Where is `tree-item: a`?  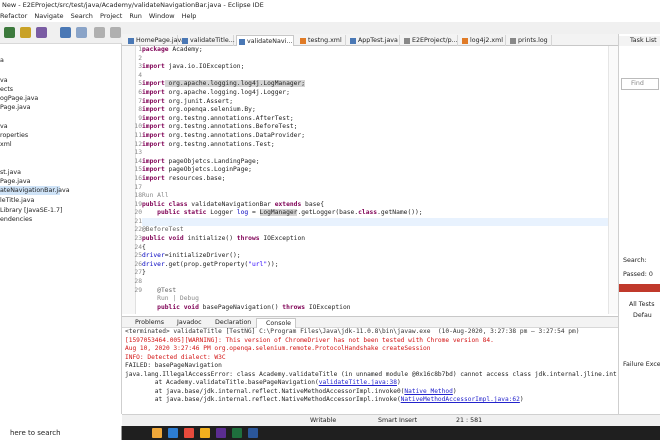
tree-item: a is located at coordinates (2, 60).